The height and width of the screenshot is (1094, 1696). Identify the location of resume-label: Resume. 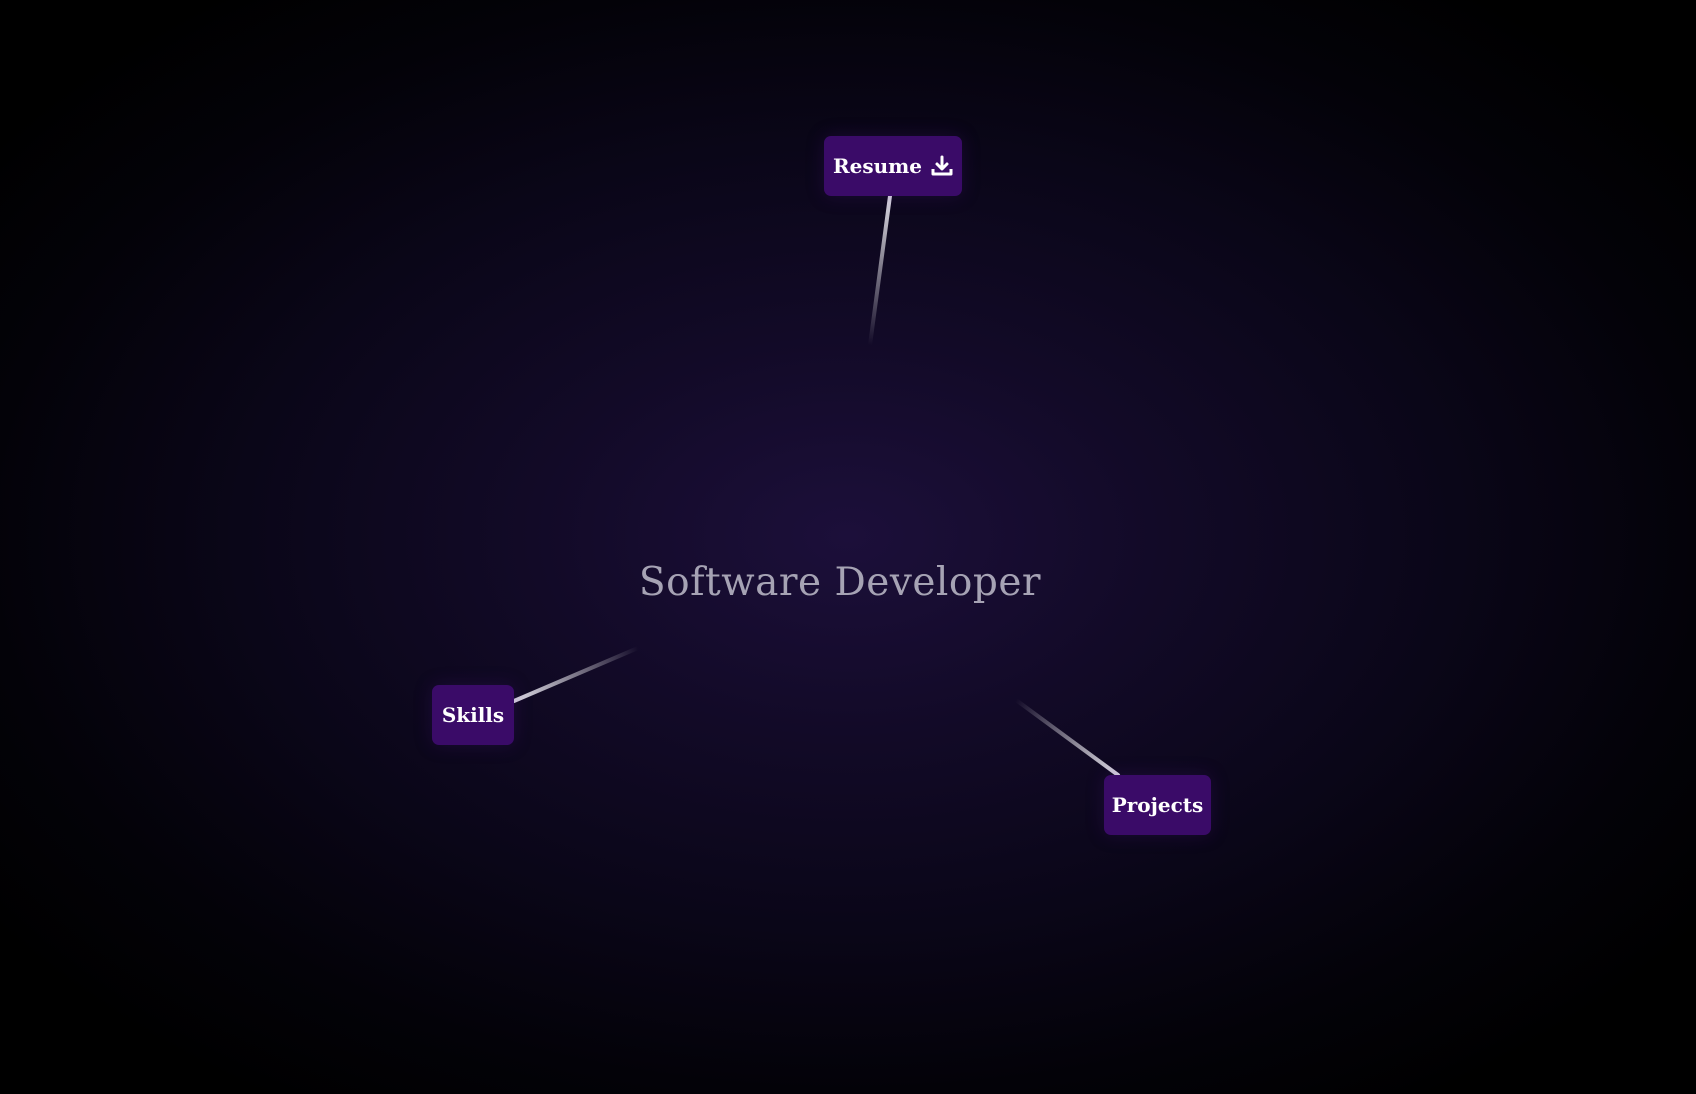
(877, 166).